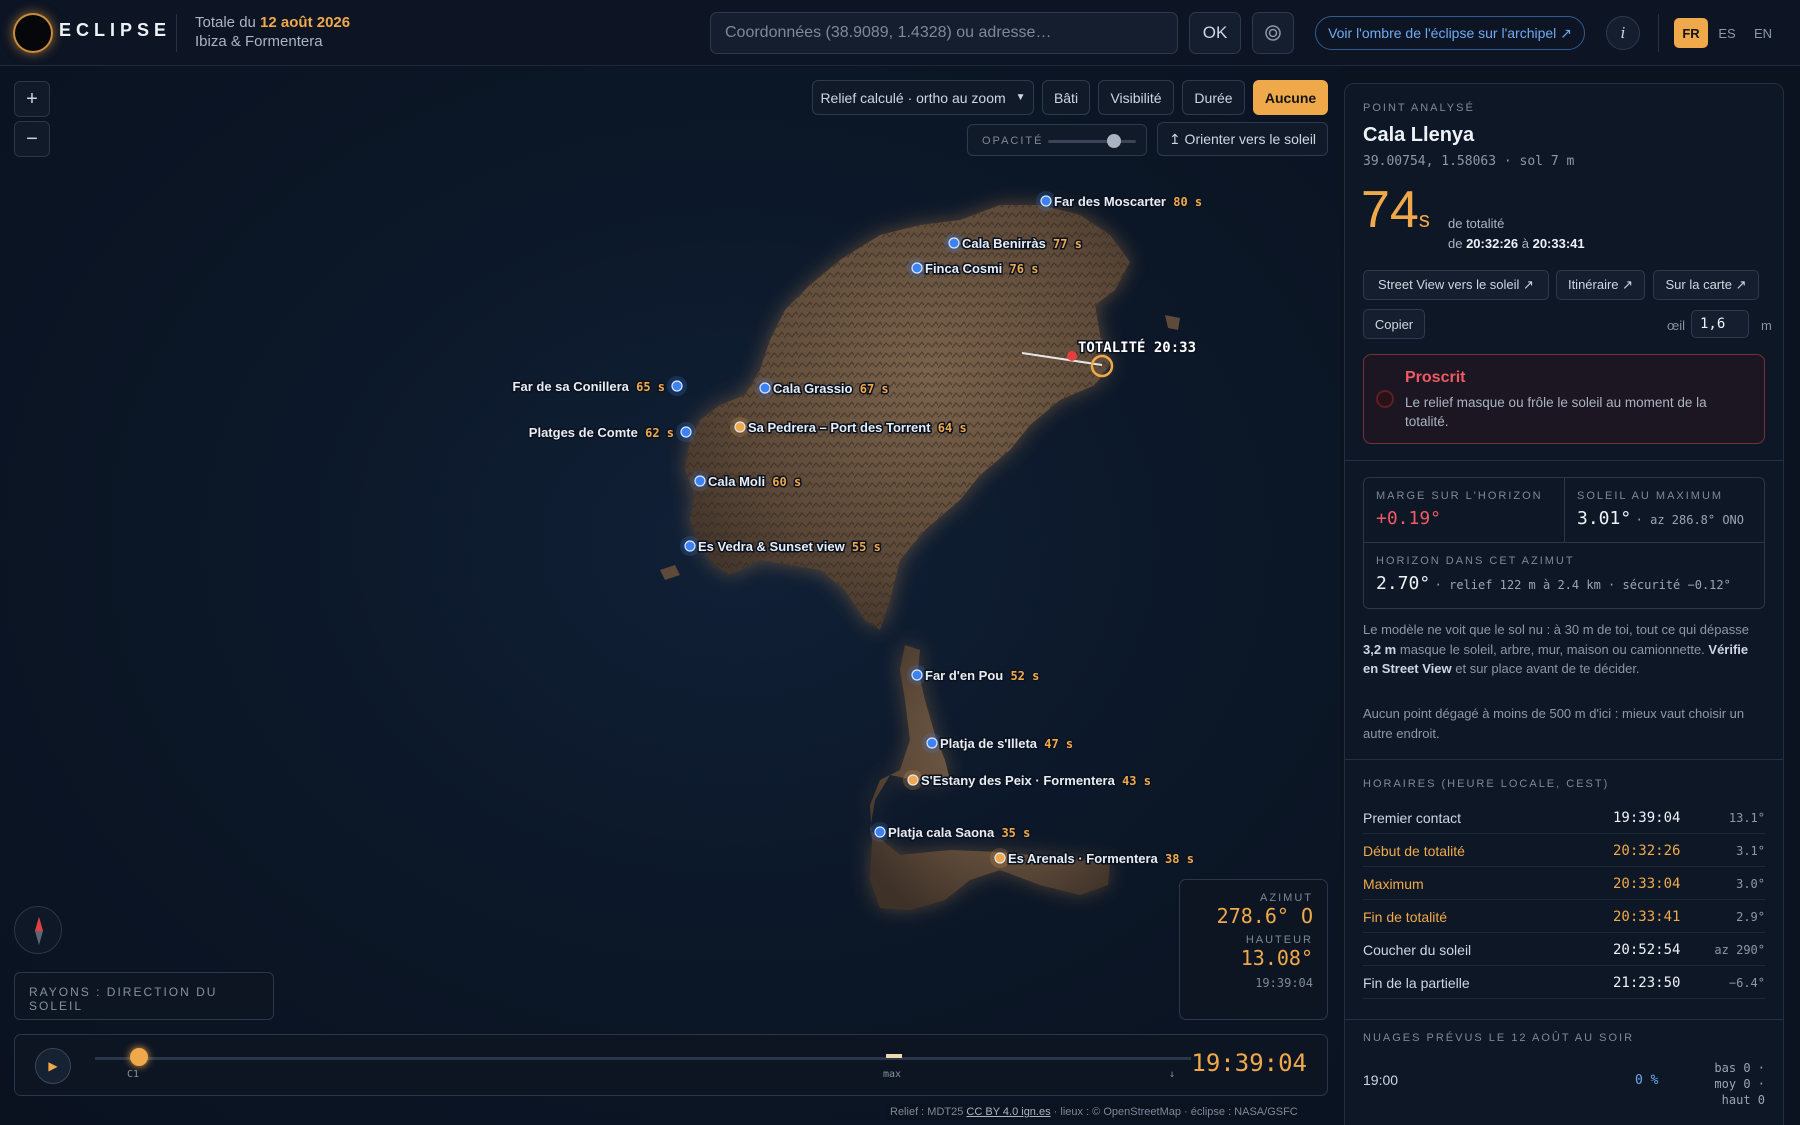 The image size is (1800, 1125). I want to click on rays-legend: RAYONS : DIRECTION DU SOLEIL, so click(144, 996).